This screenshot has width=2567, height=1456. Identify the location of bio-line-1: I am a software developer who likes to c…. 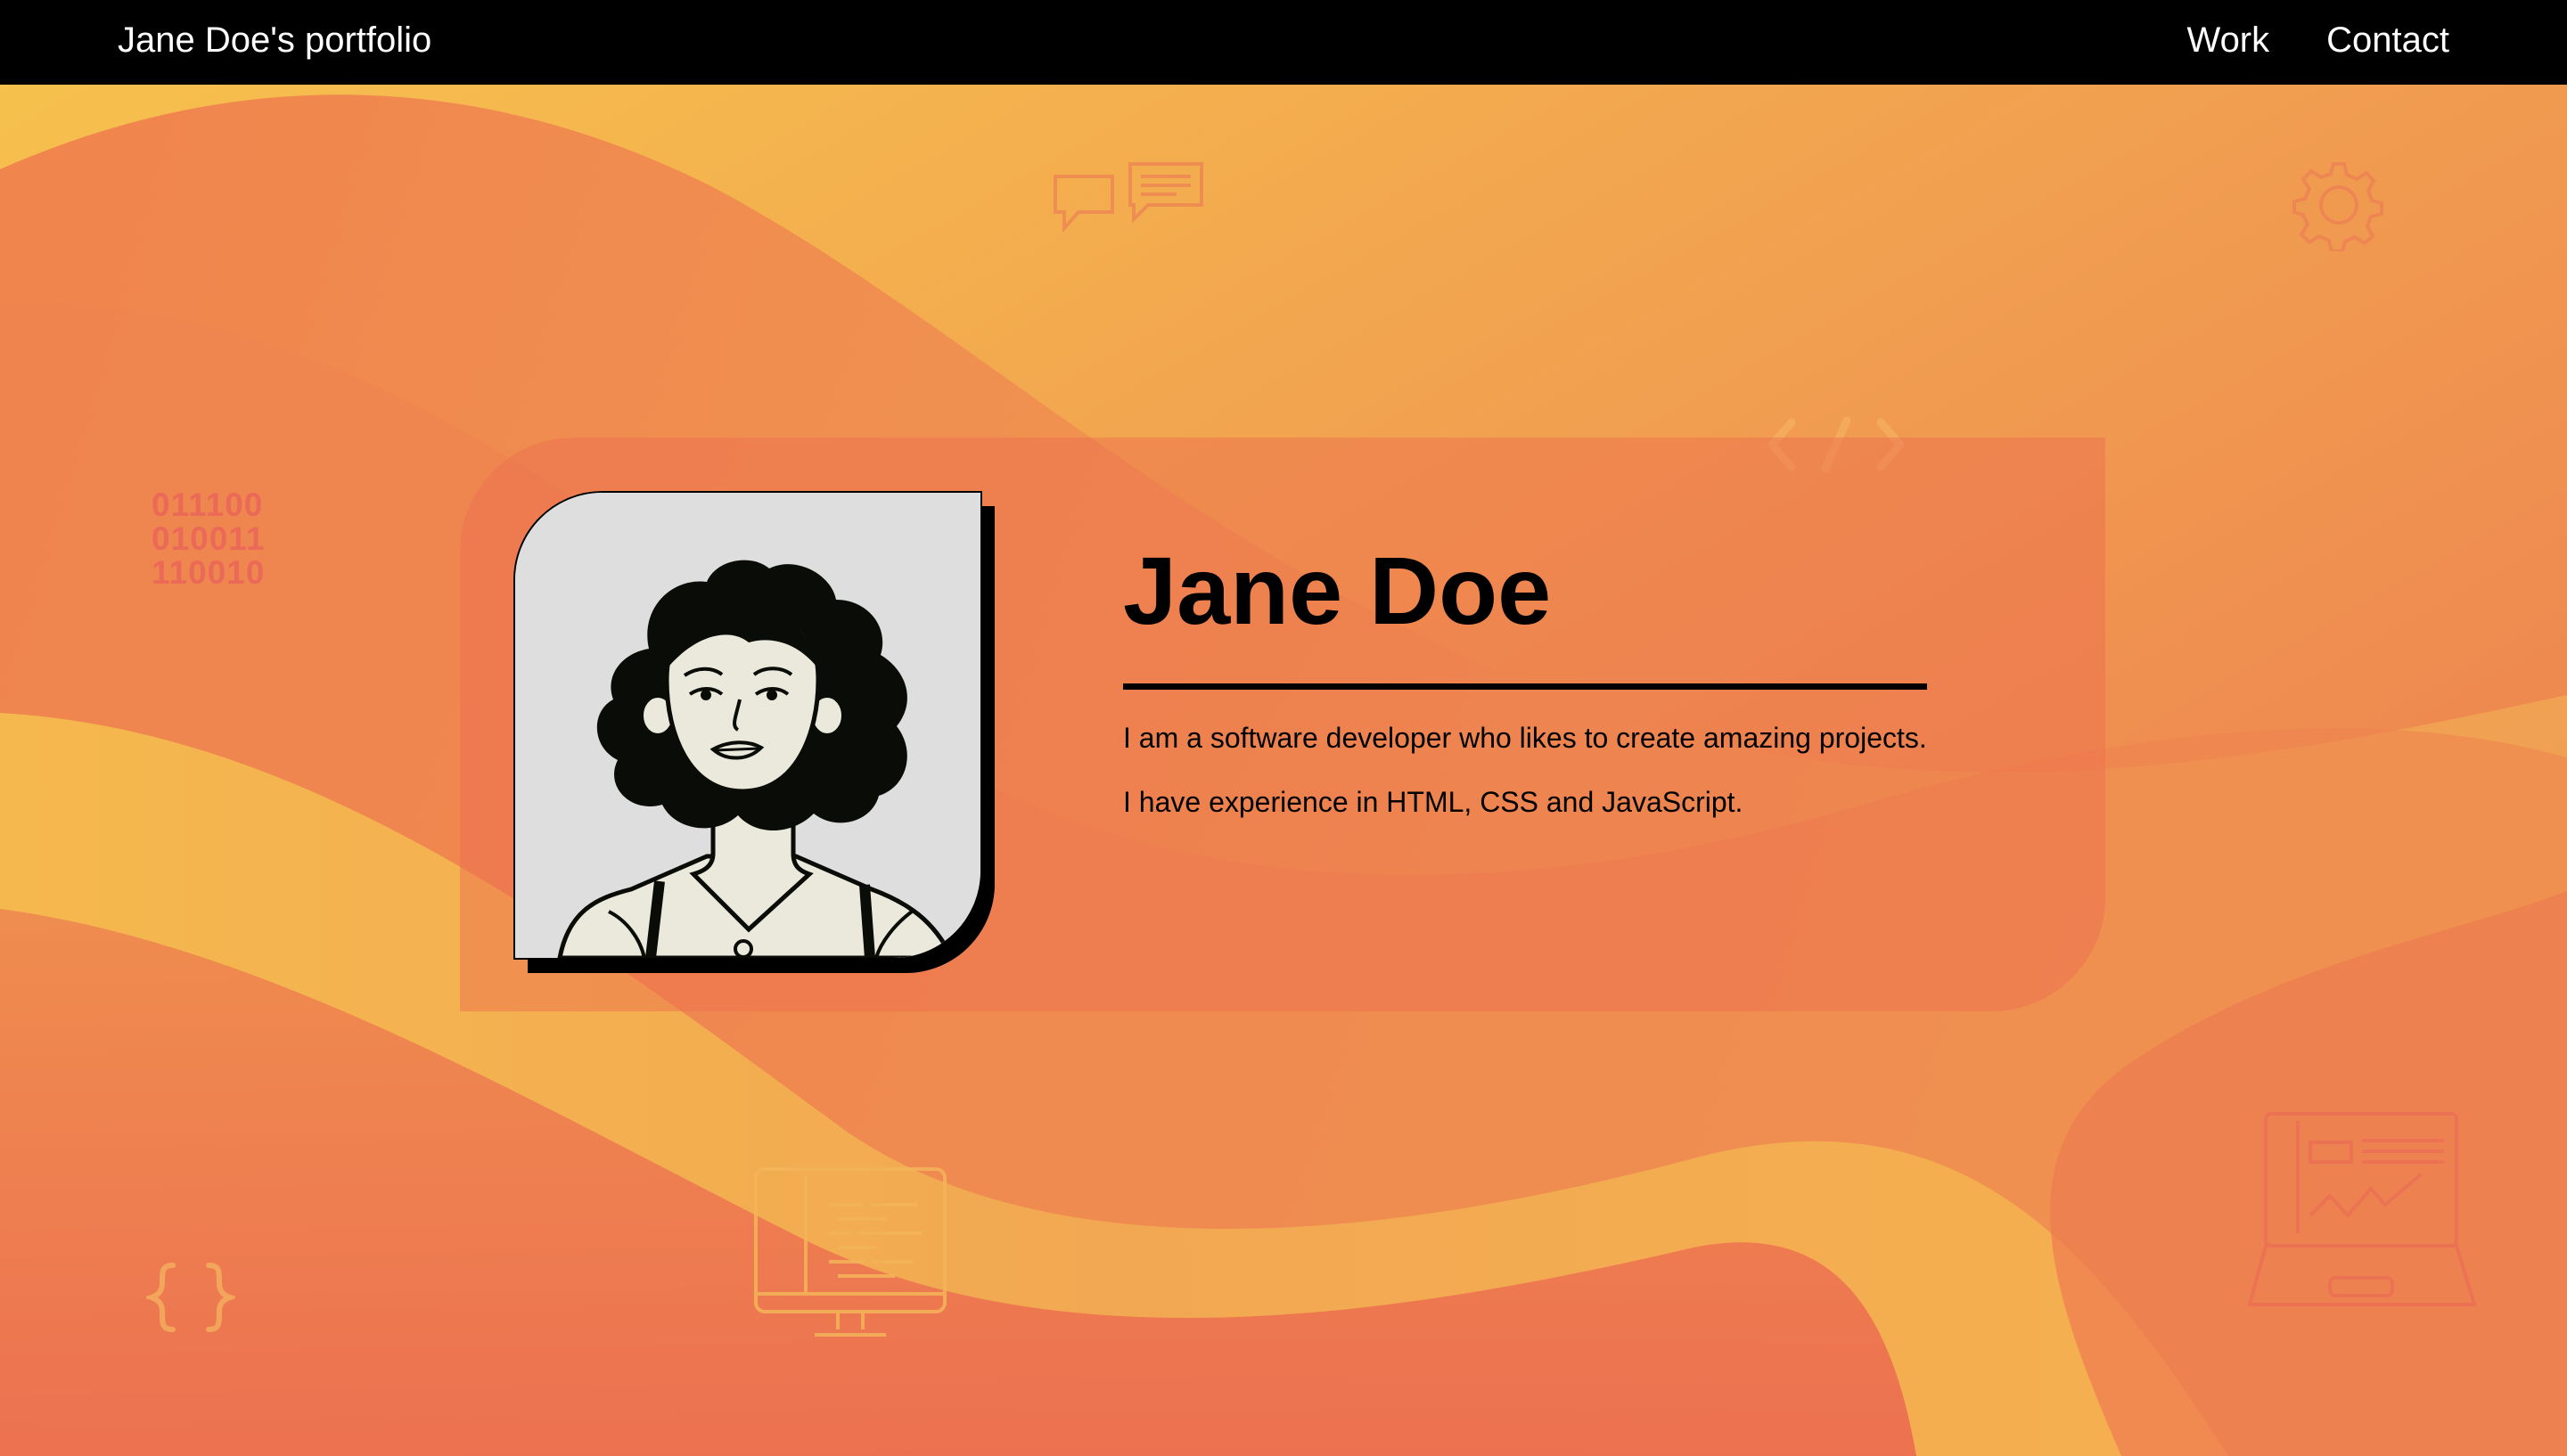
(1525, 738).